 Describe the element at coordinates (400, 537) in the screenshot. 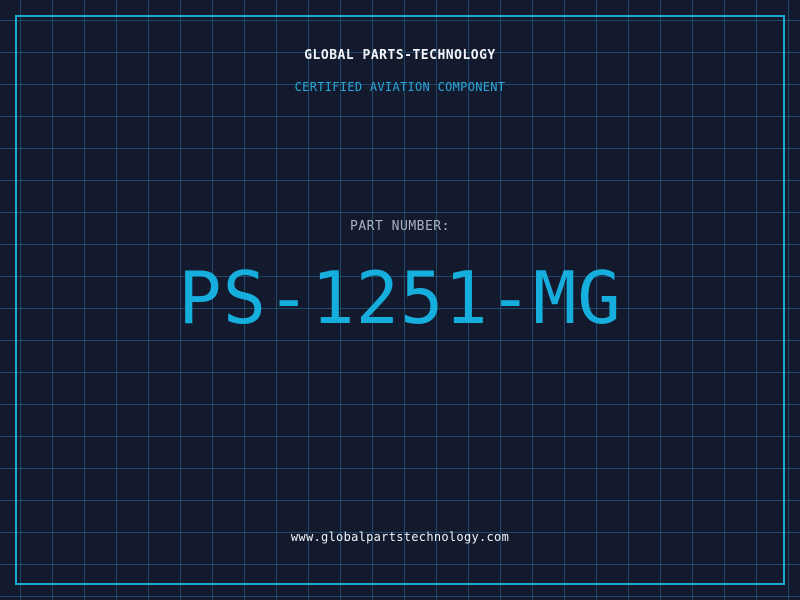

I see `website-url: www.globalpartstechnology.com` at that location.